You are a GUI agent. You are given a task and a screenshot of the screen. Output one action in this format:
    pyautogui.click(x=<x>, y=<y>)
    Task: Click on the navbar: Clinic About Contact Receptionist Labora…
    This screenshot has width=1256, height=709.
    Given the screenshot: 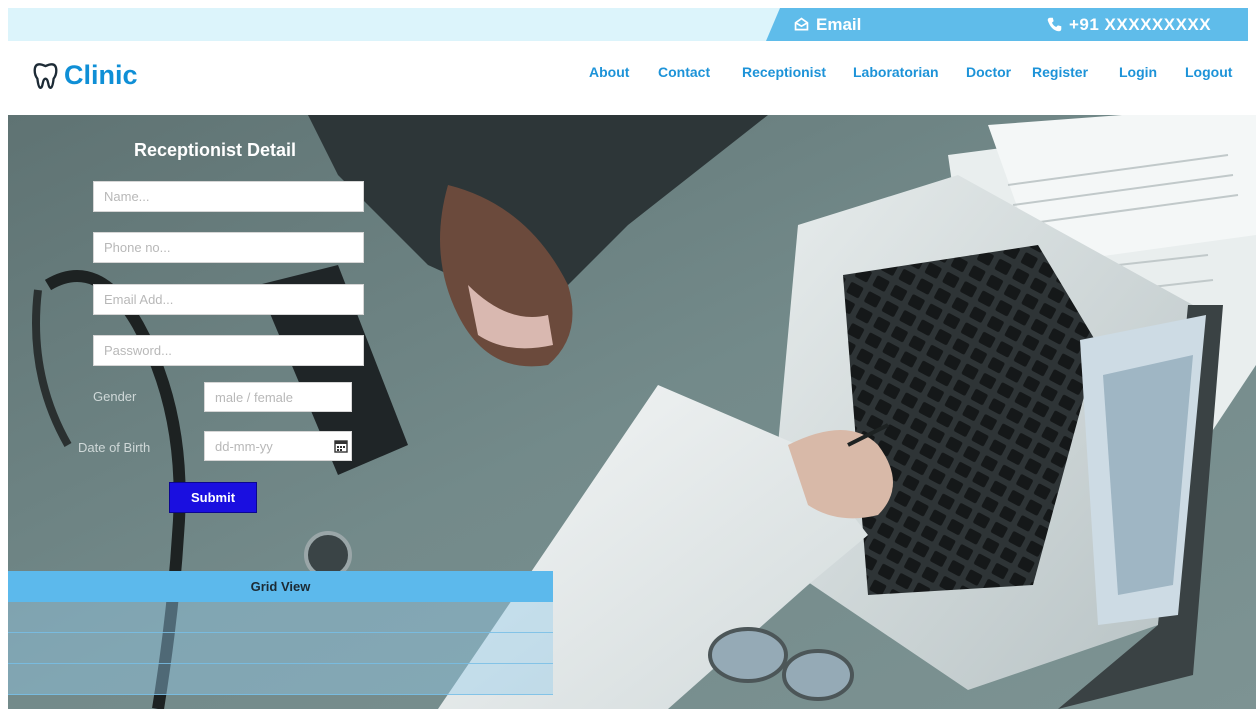 What is the action you would take?
    pyautogui.click(x=628, y=78)
    